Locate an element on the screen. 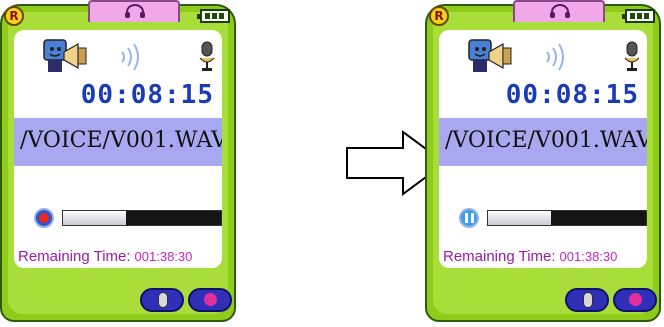 The width and height of the screenshot is (664, 327). pause-button is located at coordinates (469, 218).